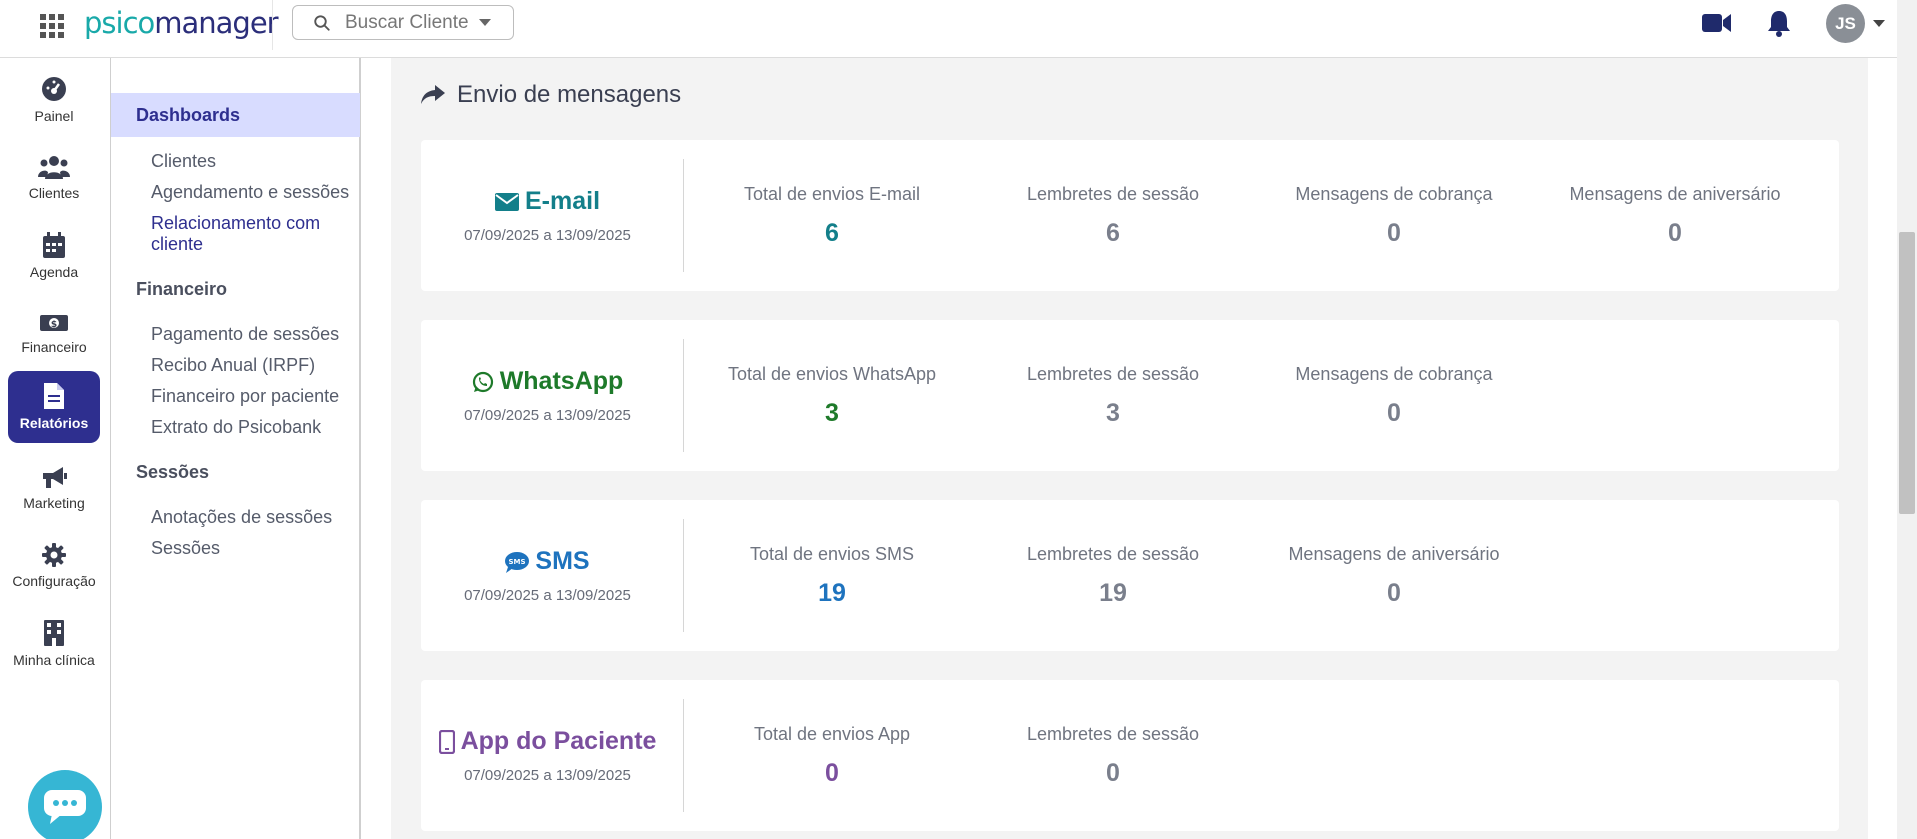 The height and width of the screenshot is (839, 1917). I want to click on search-client-input: Buscar Cliente, so click(403, 22).